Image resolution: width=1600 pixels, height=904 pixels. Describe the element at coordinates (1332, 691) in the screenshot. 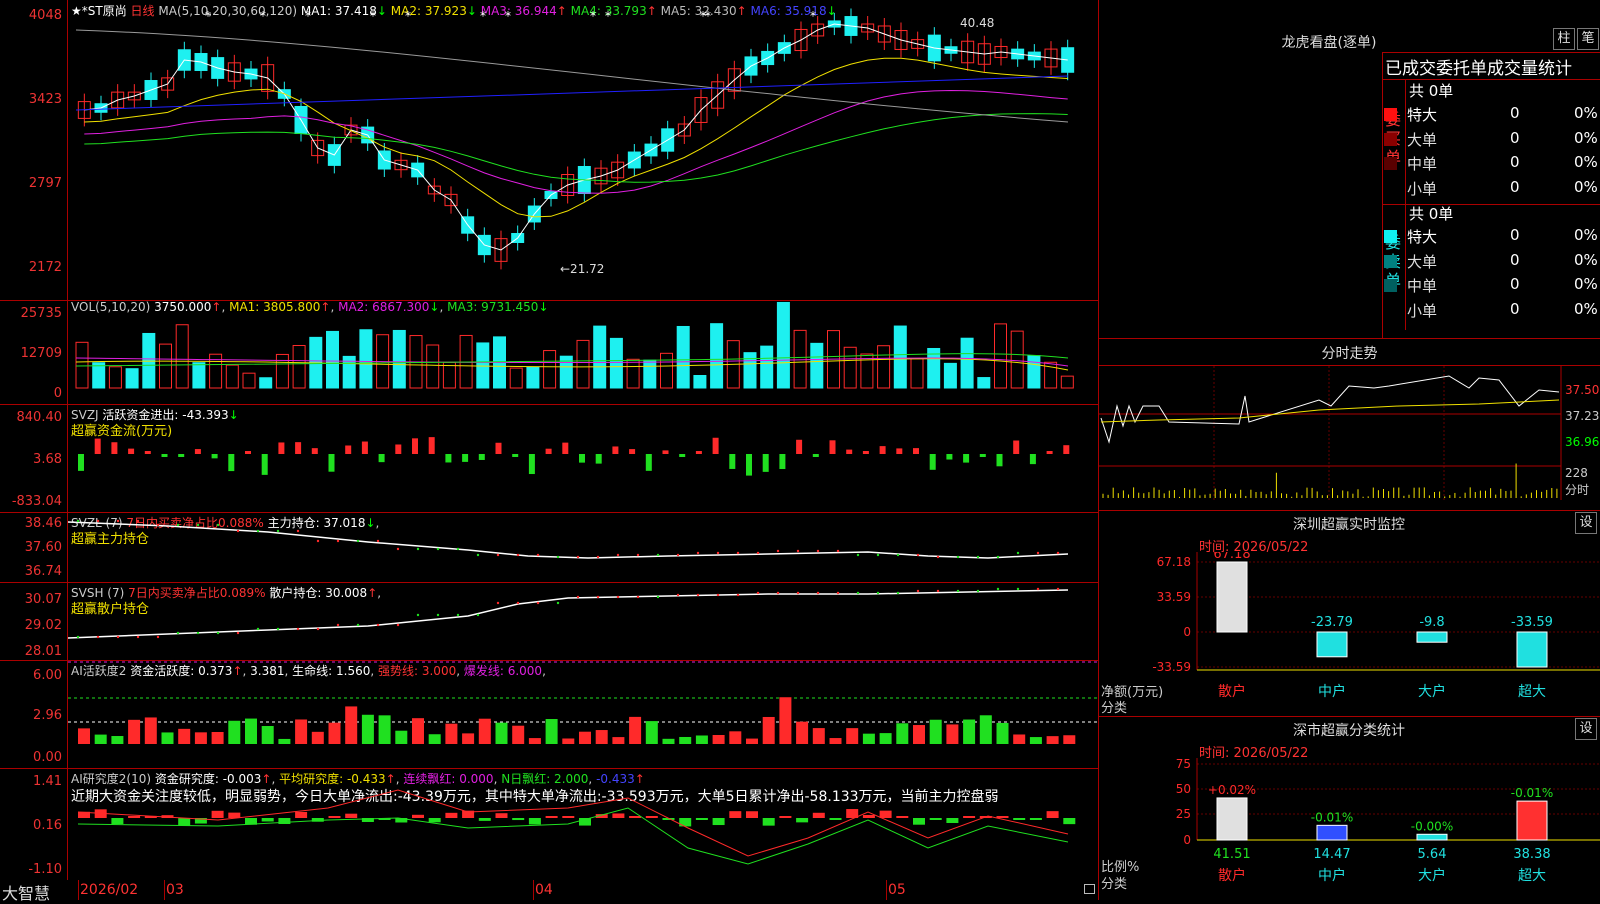

I see `monitor1-category: 中户` at that location.